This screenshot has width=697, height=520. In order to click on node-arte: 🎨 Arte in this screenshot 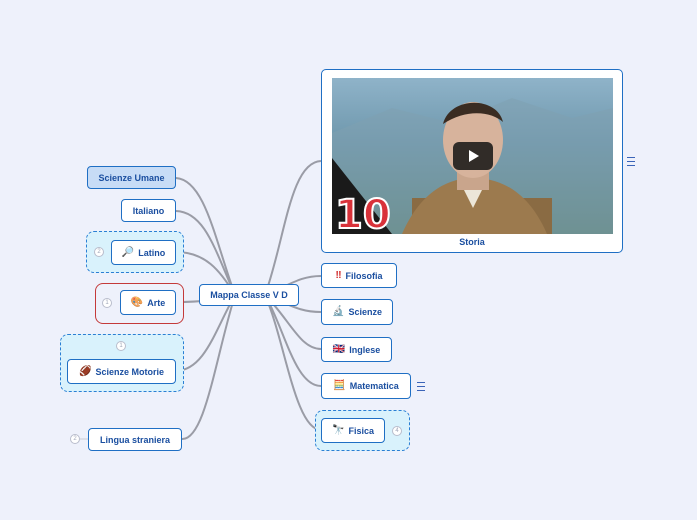, I will do `click(148, 302)`.